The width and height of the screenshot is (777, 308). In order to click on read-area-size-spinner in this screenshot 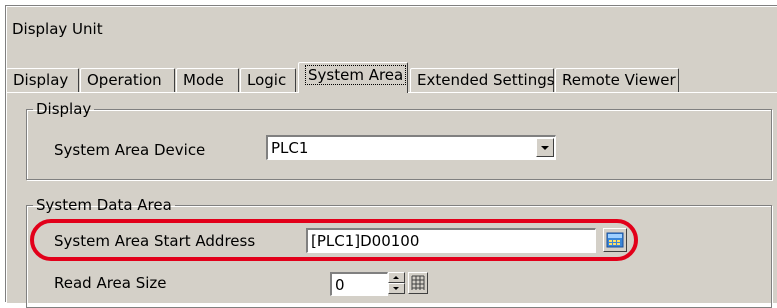, I will do `click(396, 283)`.